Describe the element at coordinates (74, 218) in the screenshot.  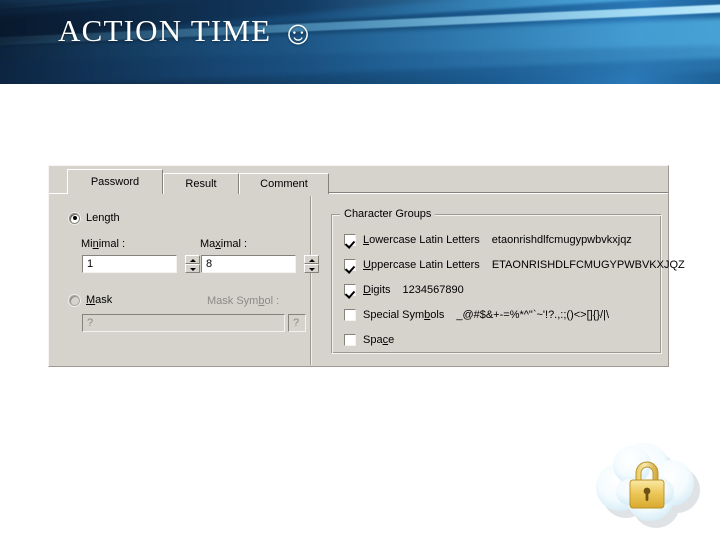
I see `radio-length-indicator` at that location.